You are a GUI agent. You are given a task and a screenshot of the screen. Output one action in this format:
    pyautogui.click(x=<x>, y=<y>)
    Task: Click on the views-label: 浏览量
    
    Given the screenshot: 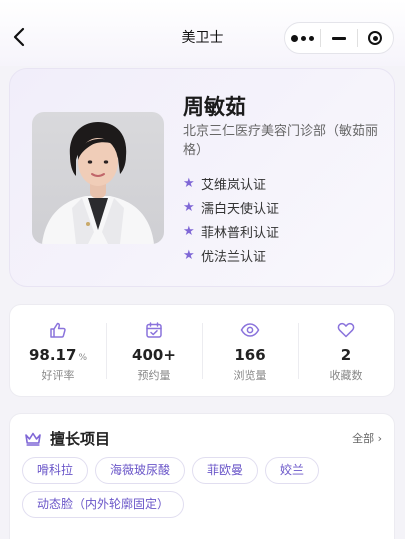 What is the action you would take?
    pyautogui.click(x=250, y=375)
    